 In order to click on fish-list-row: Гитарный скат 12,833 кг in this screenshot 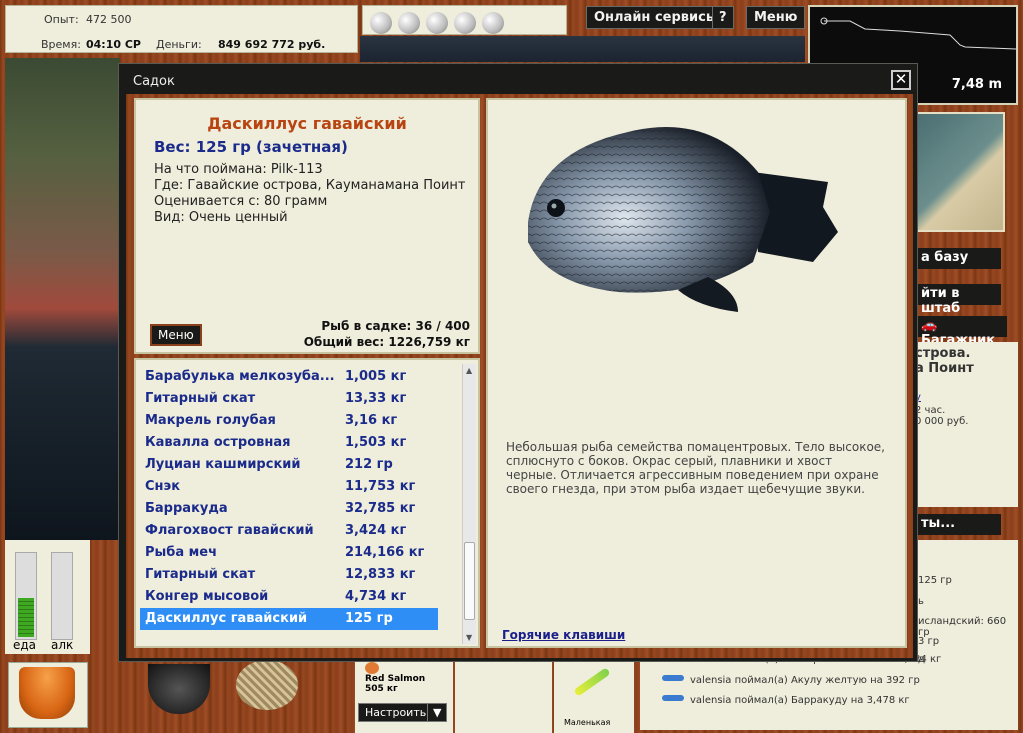, I will do `click(289, 575)`.